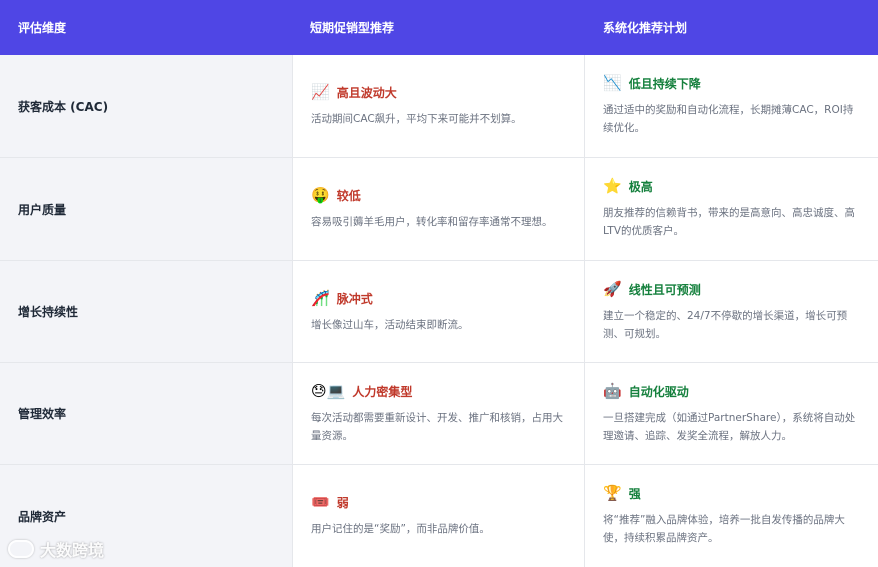 Image resolution: width=878 pixels, height=567 pixels. Describe the element at coordinates (72, 550) in the screenshot. I see `watermark-text: 大数跨境` at that location.